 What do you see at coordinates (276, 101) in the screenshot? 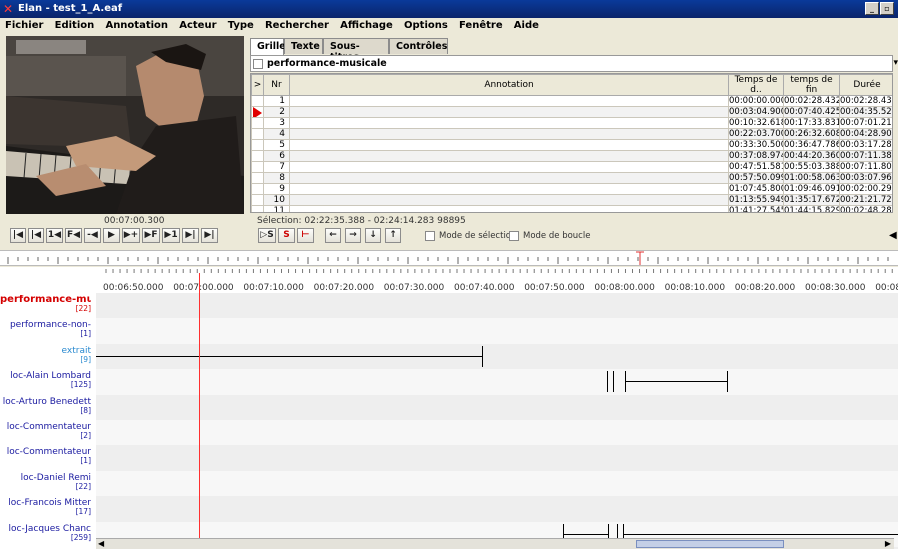
I see `cell-nr: 1` at bounding box center [276, 101].